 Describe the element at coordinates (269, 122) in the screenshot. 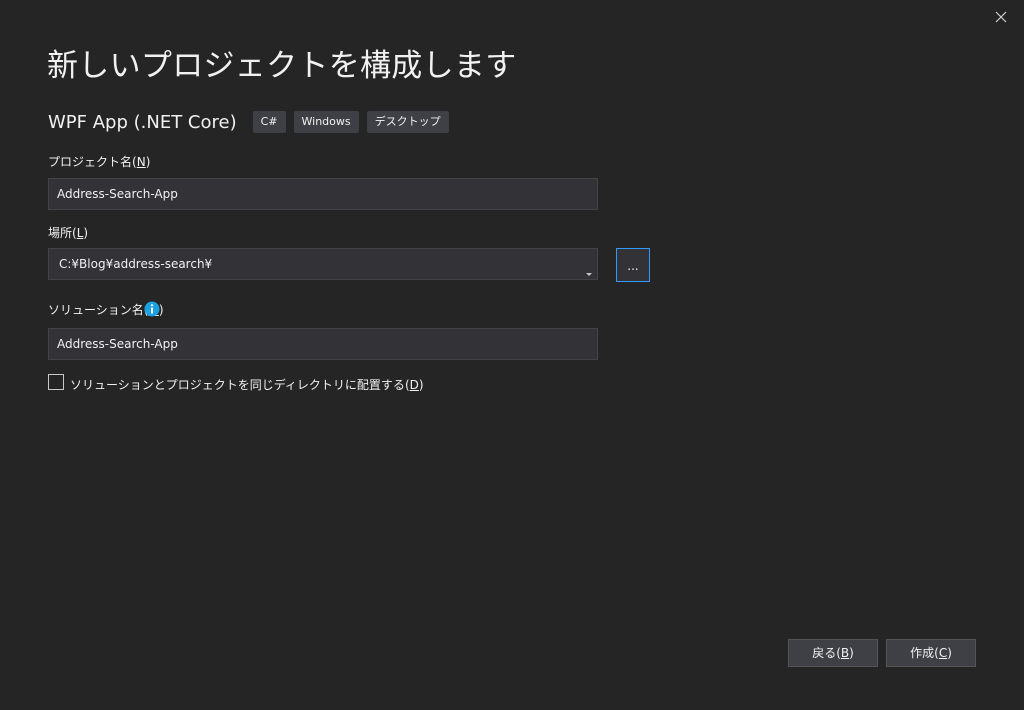

I see `tag-language: C#` at that location.